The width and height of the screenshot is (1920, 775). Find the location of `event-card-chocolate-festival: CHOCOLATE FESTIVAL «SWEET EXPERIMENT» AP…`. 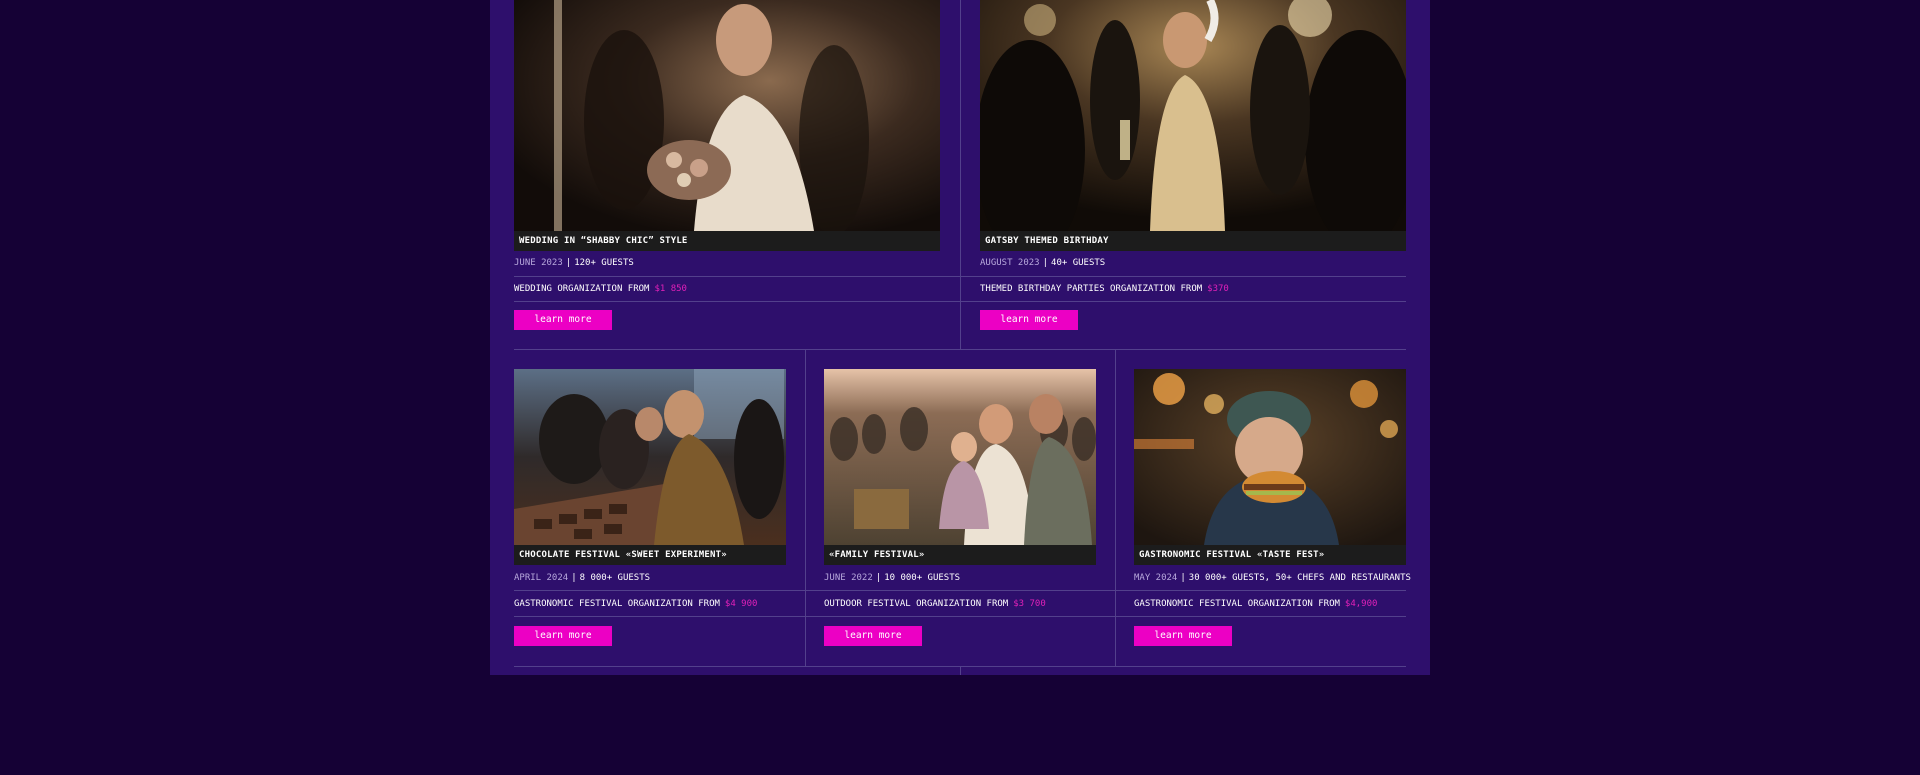

event-card-chocolate-festival: CHOCOLATE FESTIVAL «SWEET EXPERIMENT» AP… is located at coordinates (650, 517).